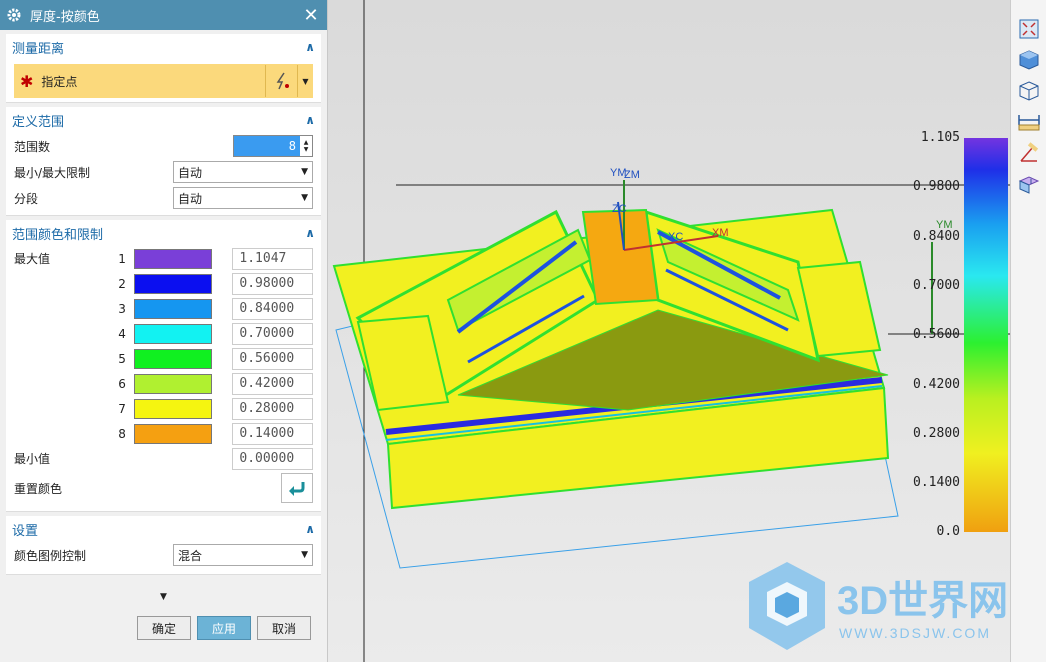  Describe the element at coordinates (1029, 184) in the screenshot. I see `thickness-info-icon: i` at that location.